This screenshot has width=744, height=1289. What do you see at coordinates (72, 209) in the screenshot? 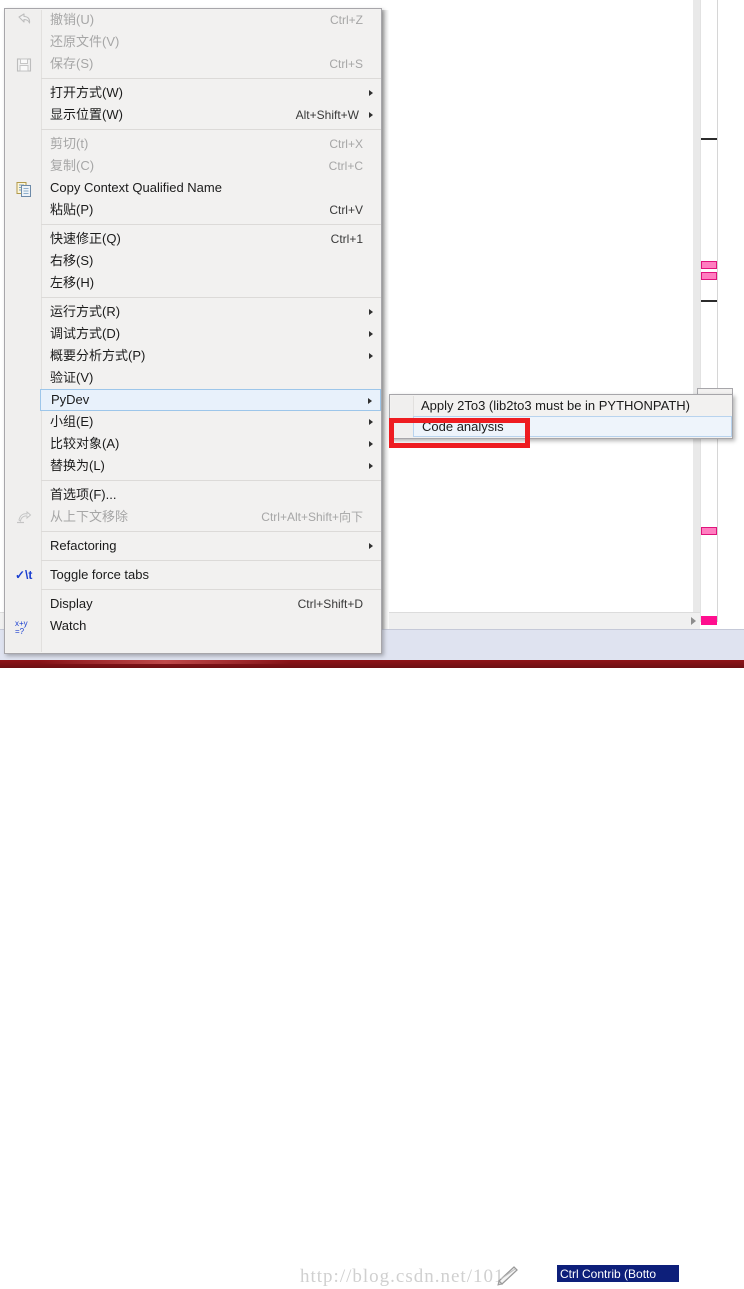
I see `menu-item-label: 粘贴(P)` at bounding box center [72, 209].